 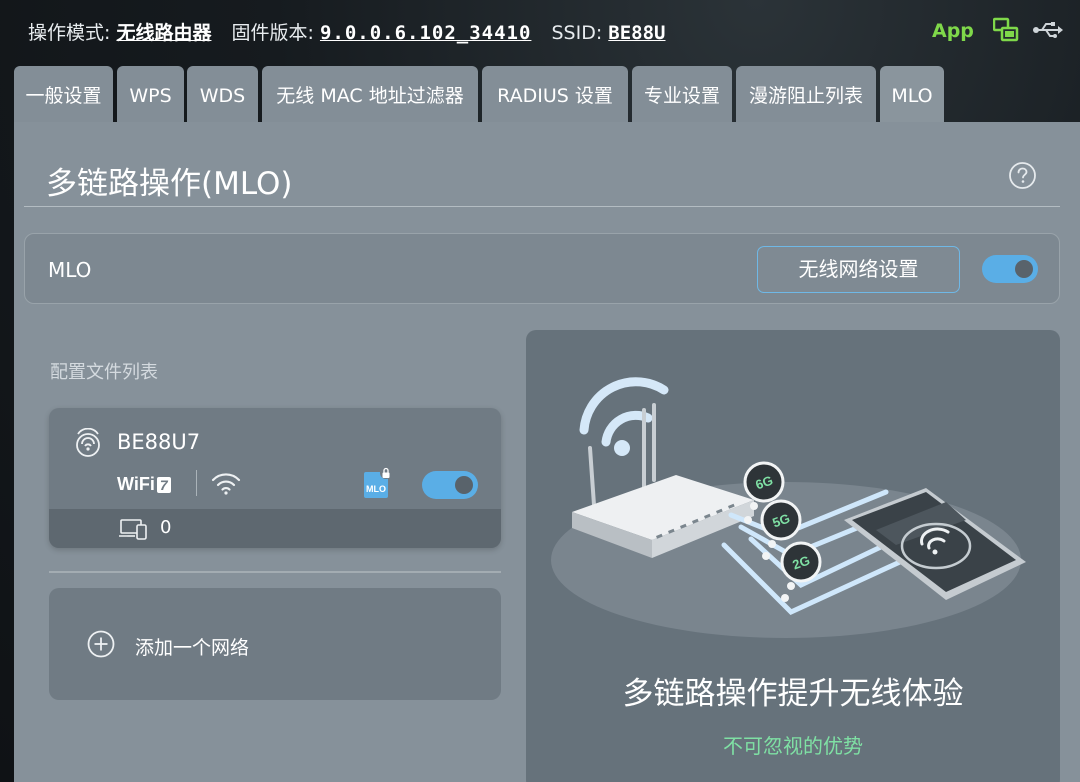 I want to click on tab-roaming-block-list: 漫游阻止列表, so click(x=806, y=94).